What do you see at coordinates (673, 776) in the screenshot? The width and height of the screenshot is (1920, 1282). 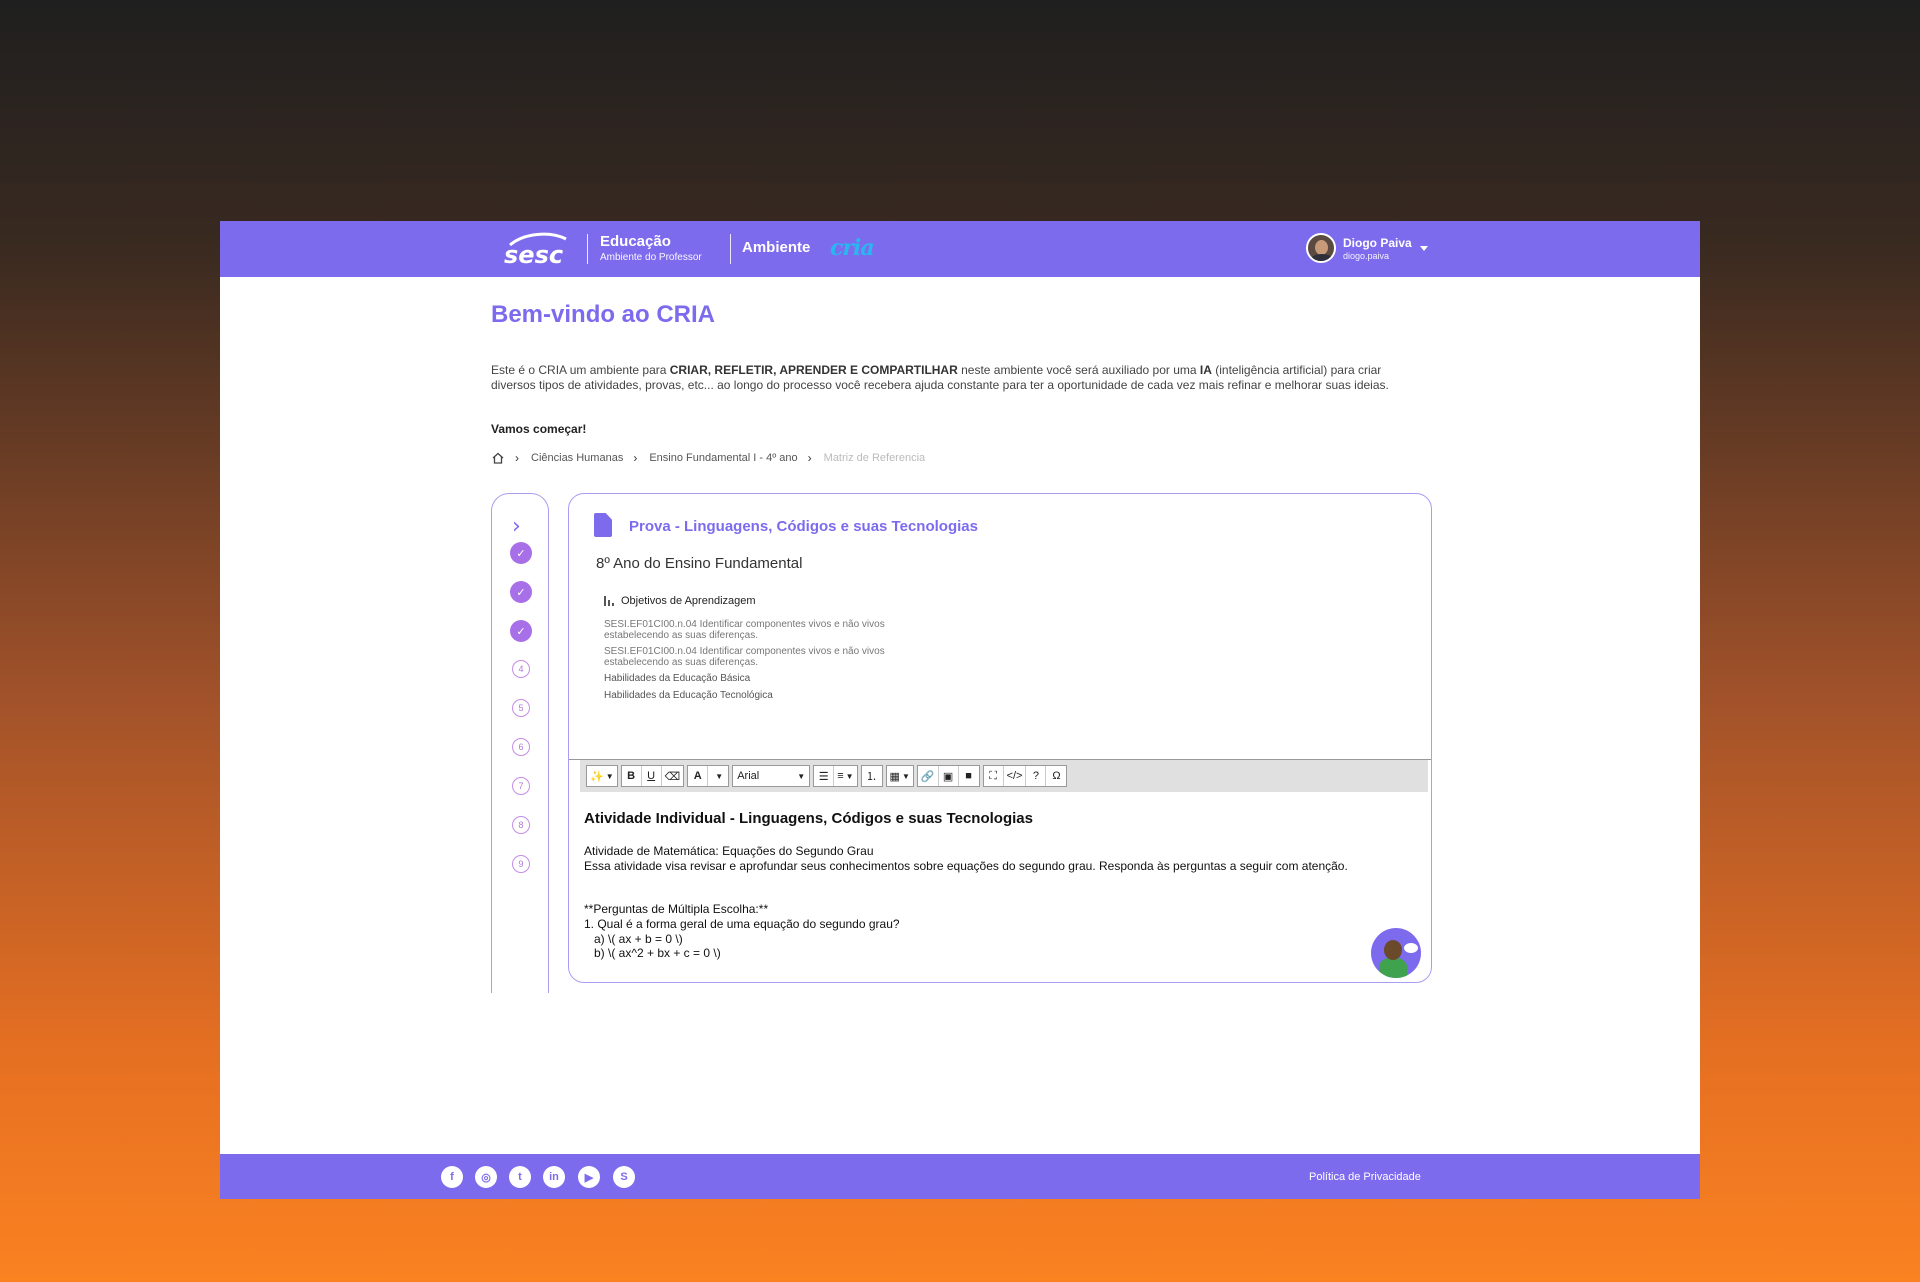 I see `eraser-icon: ⌫` at bounding box center [673, 776].